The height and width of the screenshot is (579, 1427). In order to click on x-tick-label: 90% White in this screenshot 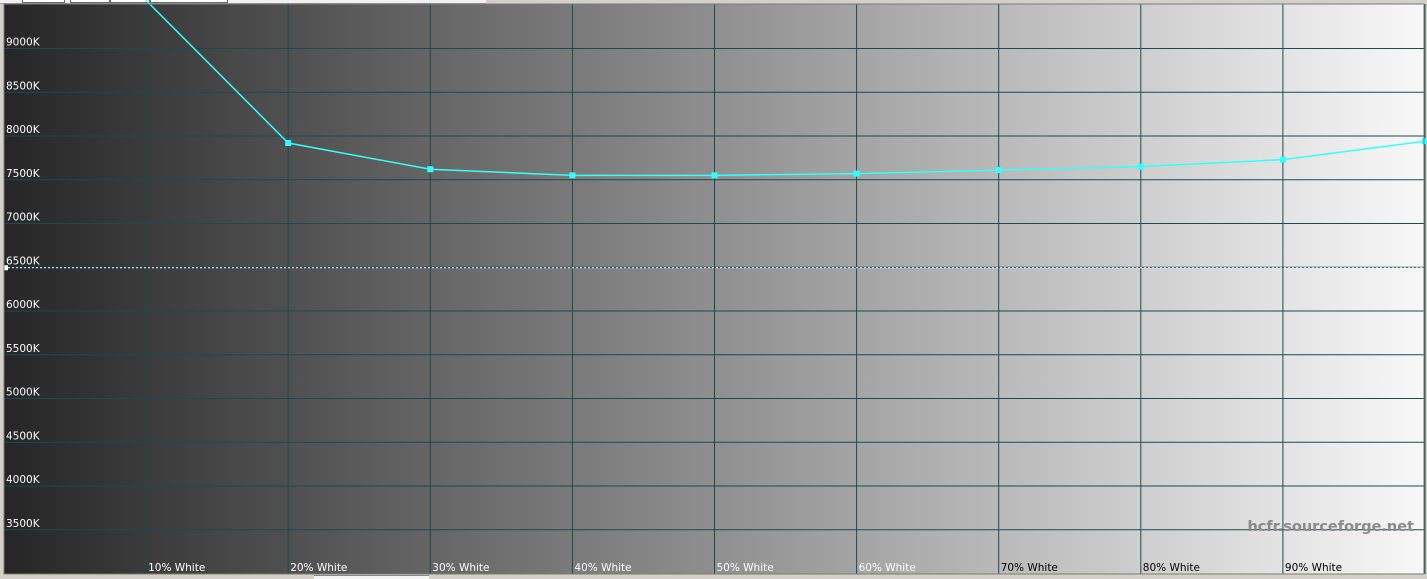, I will do `click(1313, 568)`.